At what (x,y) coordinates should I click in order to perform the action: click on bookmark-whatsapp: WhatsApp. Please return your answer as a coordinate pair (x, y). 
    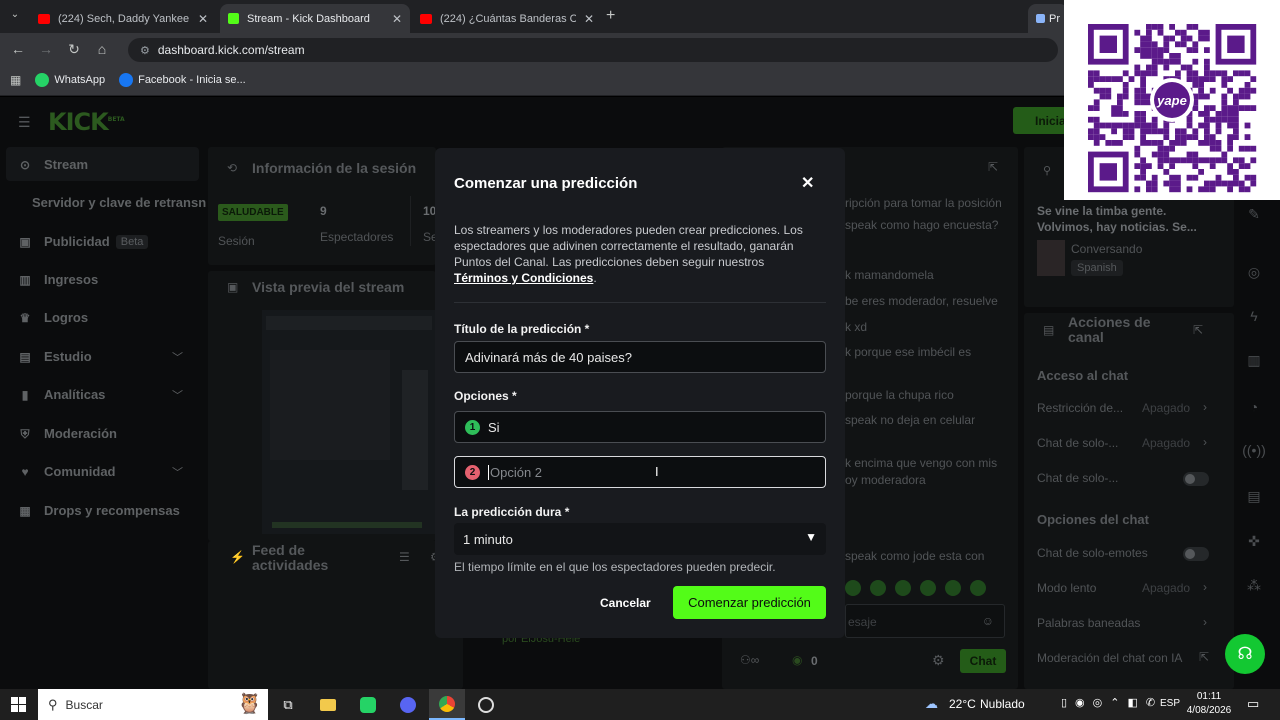
    Looking at the image, I should click on (70, 80).